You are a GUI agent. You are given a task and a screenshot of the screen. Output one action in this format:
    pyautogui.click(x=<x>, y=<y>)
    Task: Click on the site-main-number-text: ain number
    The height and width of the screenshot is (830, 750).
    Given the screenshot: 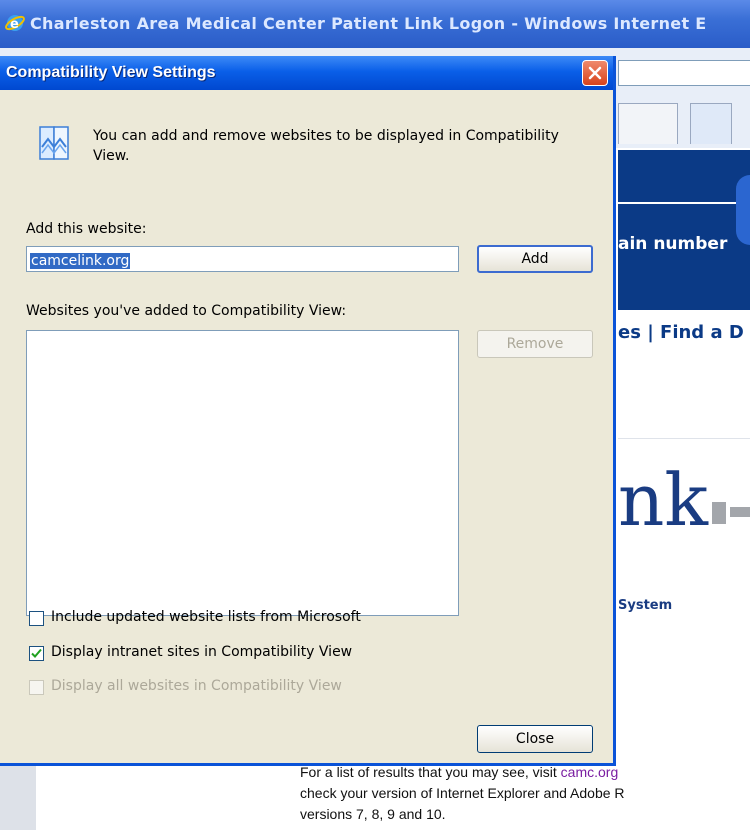 What is the action you would take?
    pyautogui.click(x=673, y=244)
    